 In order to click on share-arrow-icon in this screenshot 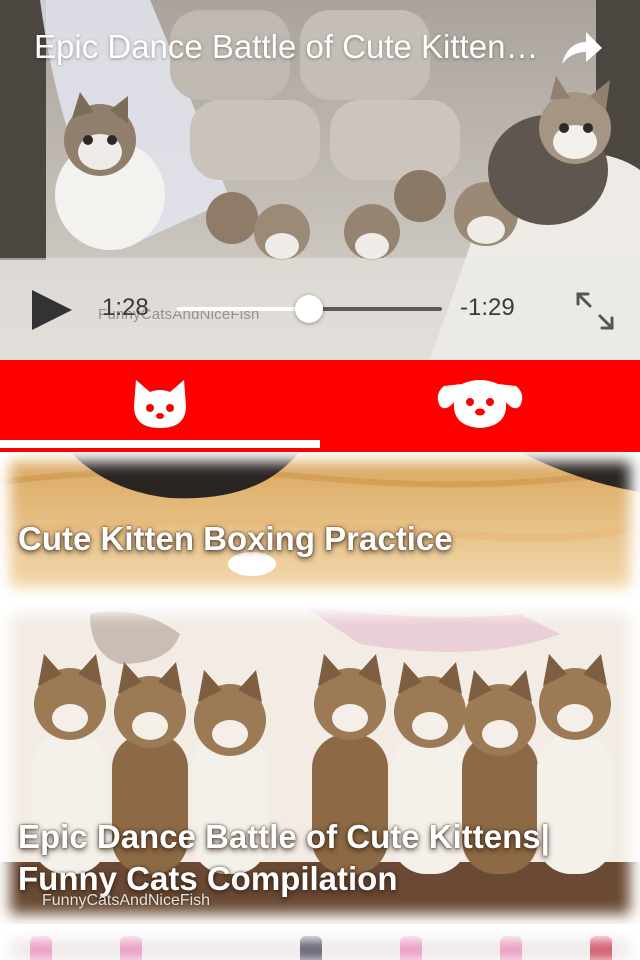, I will do `click(581, 49)`.